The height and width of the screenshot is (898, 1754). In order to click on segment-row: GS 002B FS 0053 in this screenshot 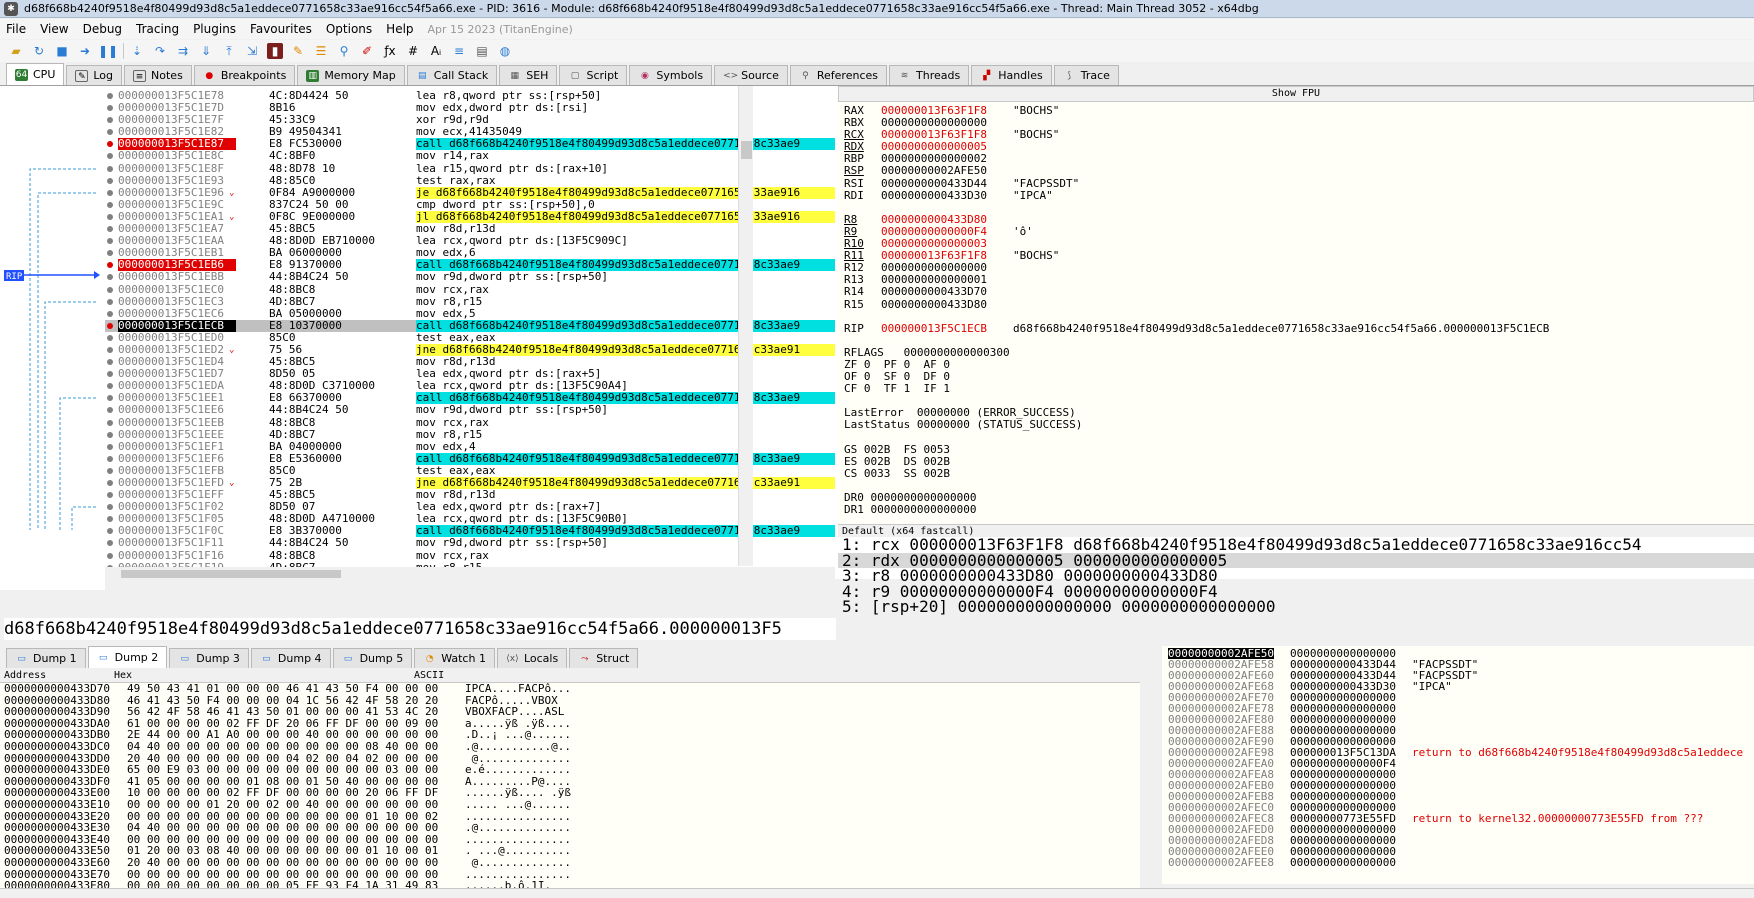, I will do `click(1296, 449)`.